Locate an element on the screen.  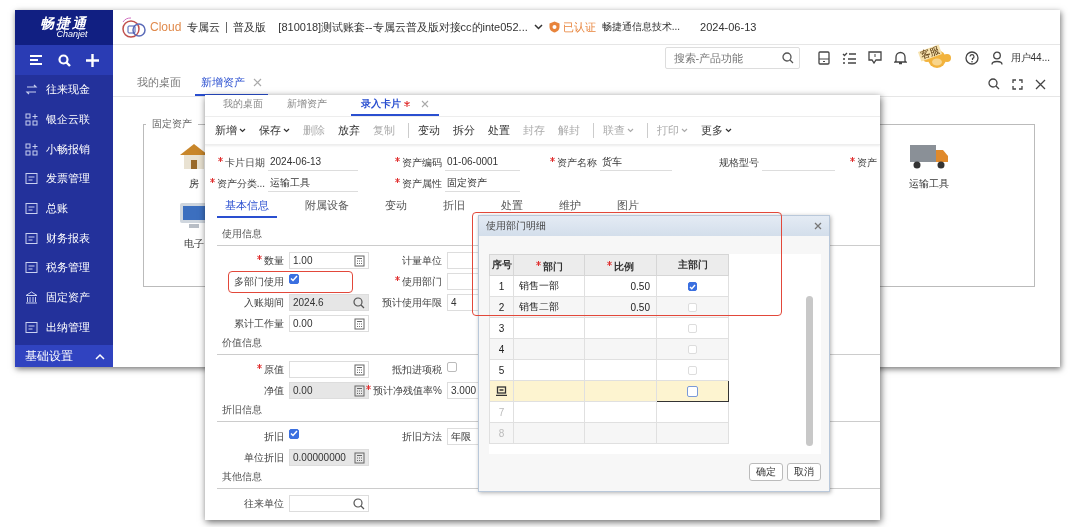
table-cell: 1 is located at coordinates (501, 286).